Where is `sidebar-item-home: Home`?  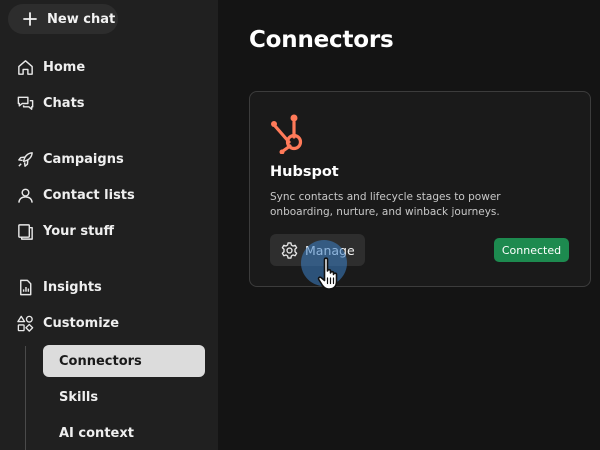
sidebar-item-home: Home is located at coordinates (50, 67).